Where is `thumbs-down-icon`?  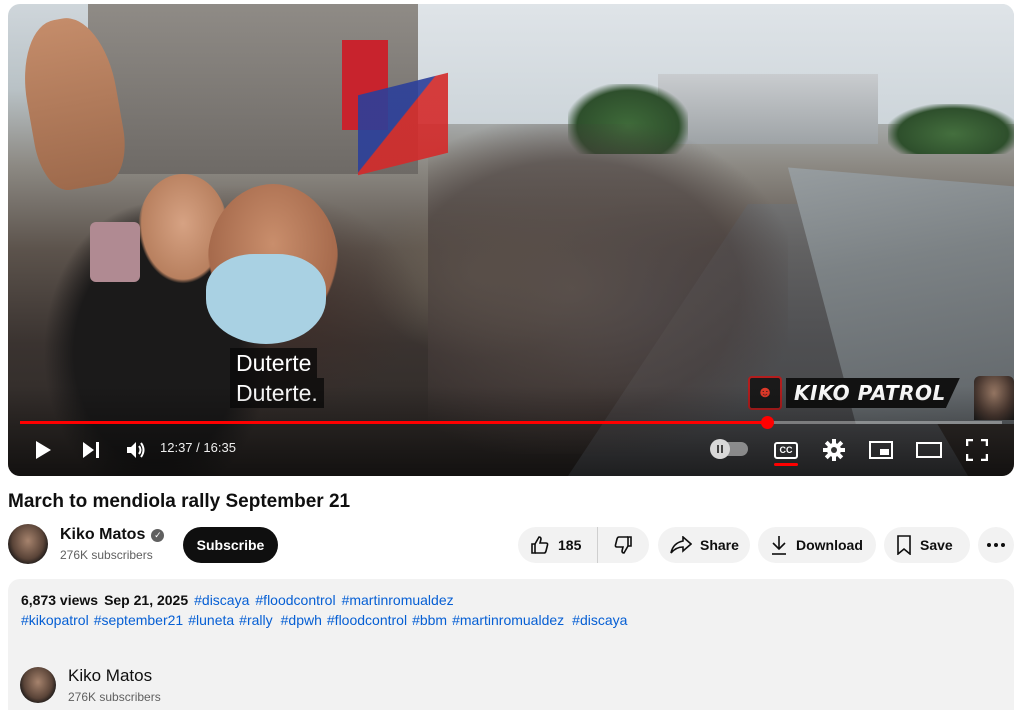
thumbs-down-icon is located at coordinates (623, 545).